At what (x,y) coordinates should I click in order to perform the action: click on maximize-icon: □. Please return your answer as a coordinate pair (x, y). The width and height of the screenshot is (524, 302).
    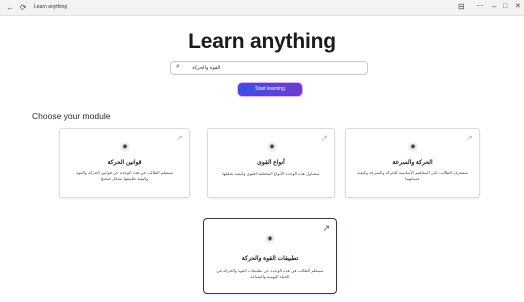
    Looking at the image, I should click on (505, 7).